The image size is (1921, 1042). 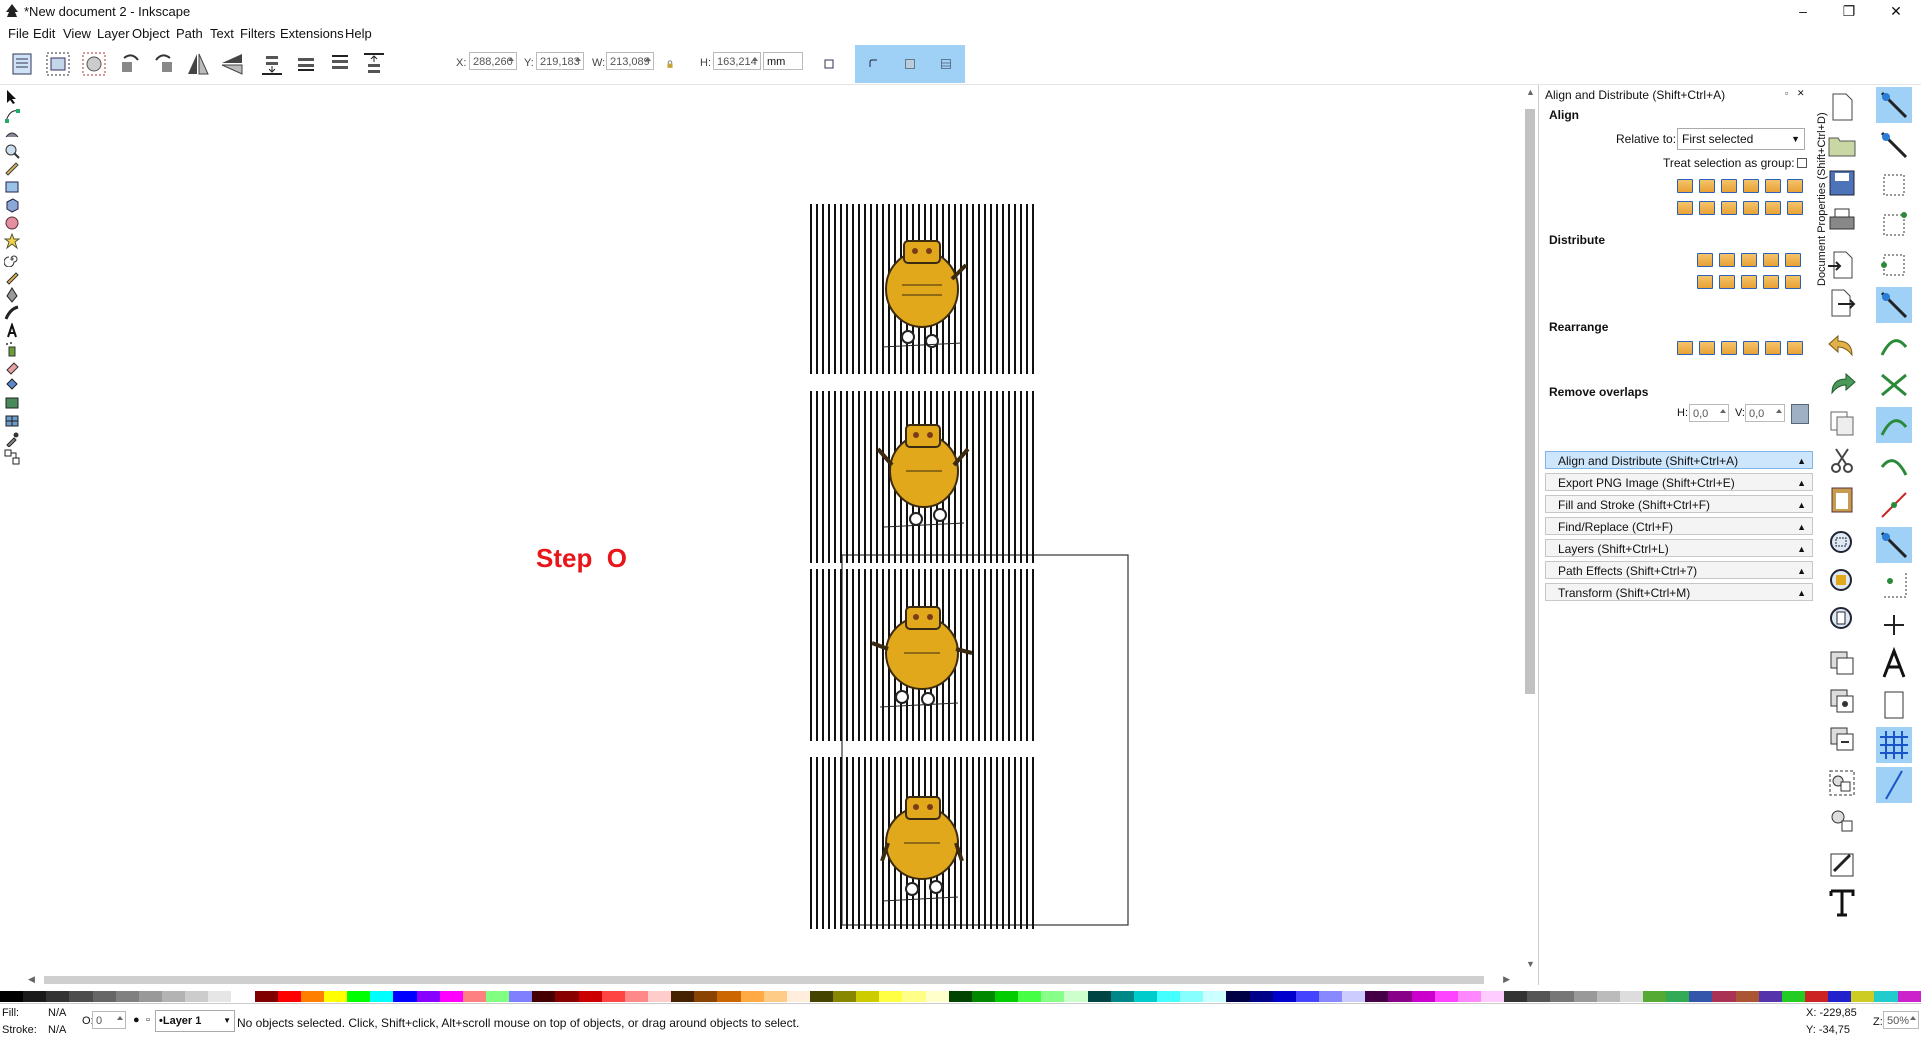 I want to click on distribute-right-icon, so click(x=1749, y=260).